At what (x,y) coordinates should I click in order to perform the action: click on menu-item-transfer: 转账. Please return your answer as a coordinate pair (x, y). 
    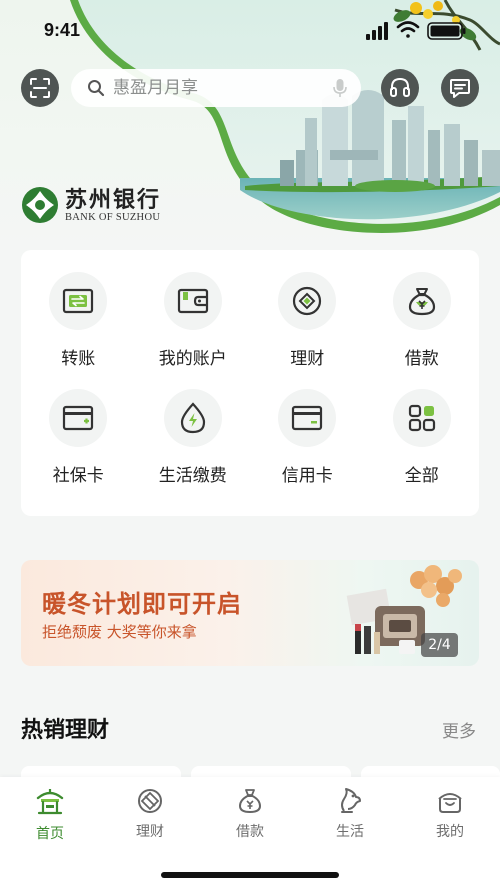
    Looking at the image, I should click on (78, 320).